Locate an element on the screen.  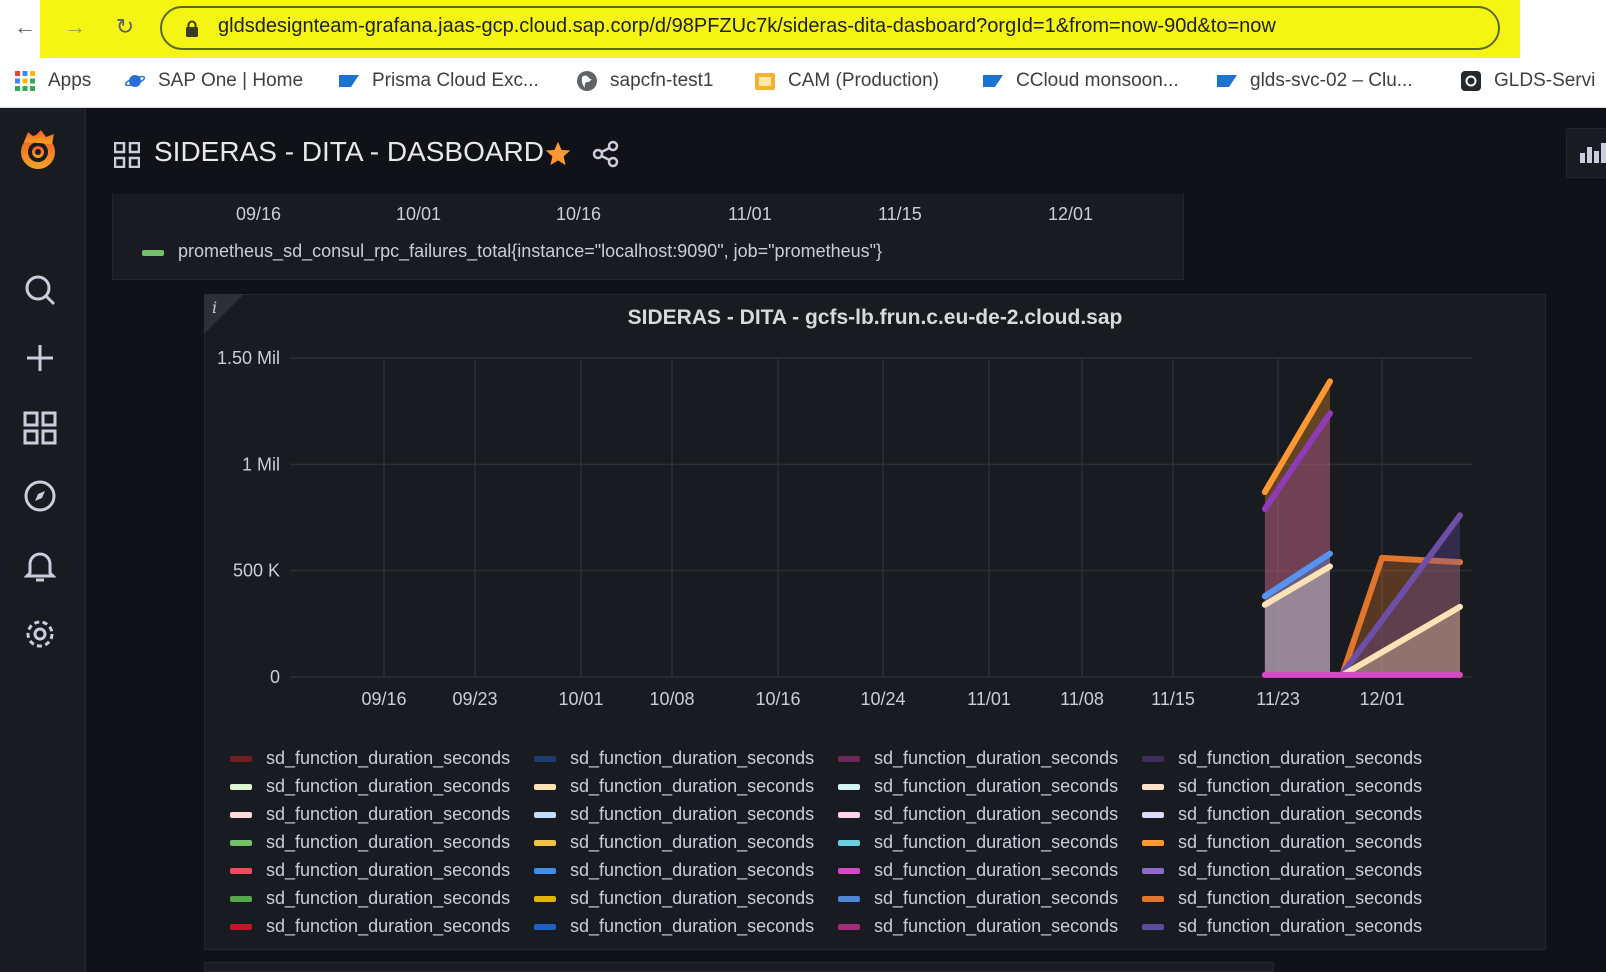
alerting-bell-icon is located at coordinates (40, 566).